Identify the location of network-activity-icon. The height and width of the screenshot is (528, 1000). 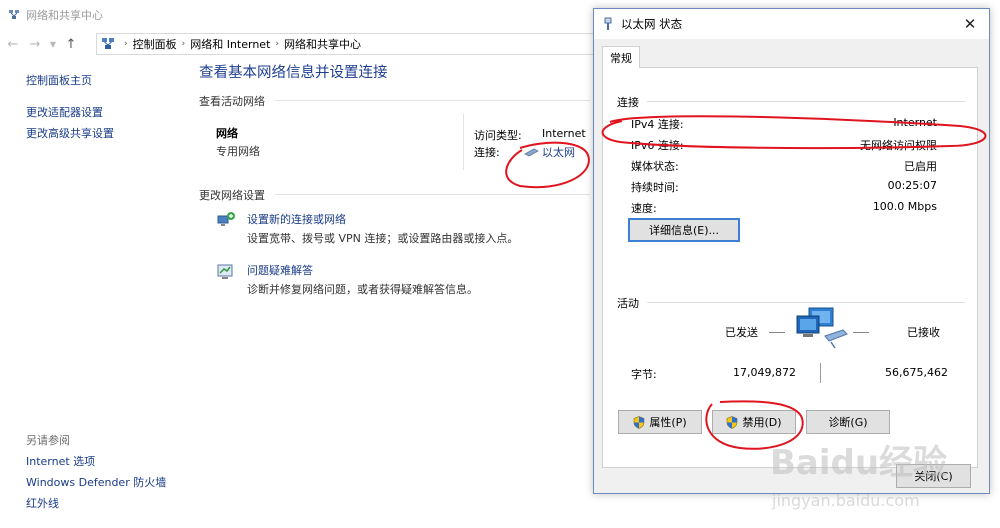
(822, 328).